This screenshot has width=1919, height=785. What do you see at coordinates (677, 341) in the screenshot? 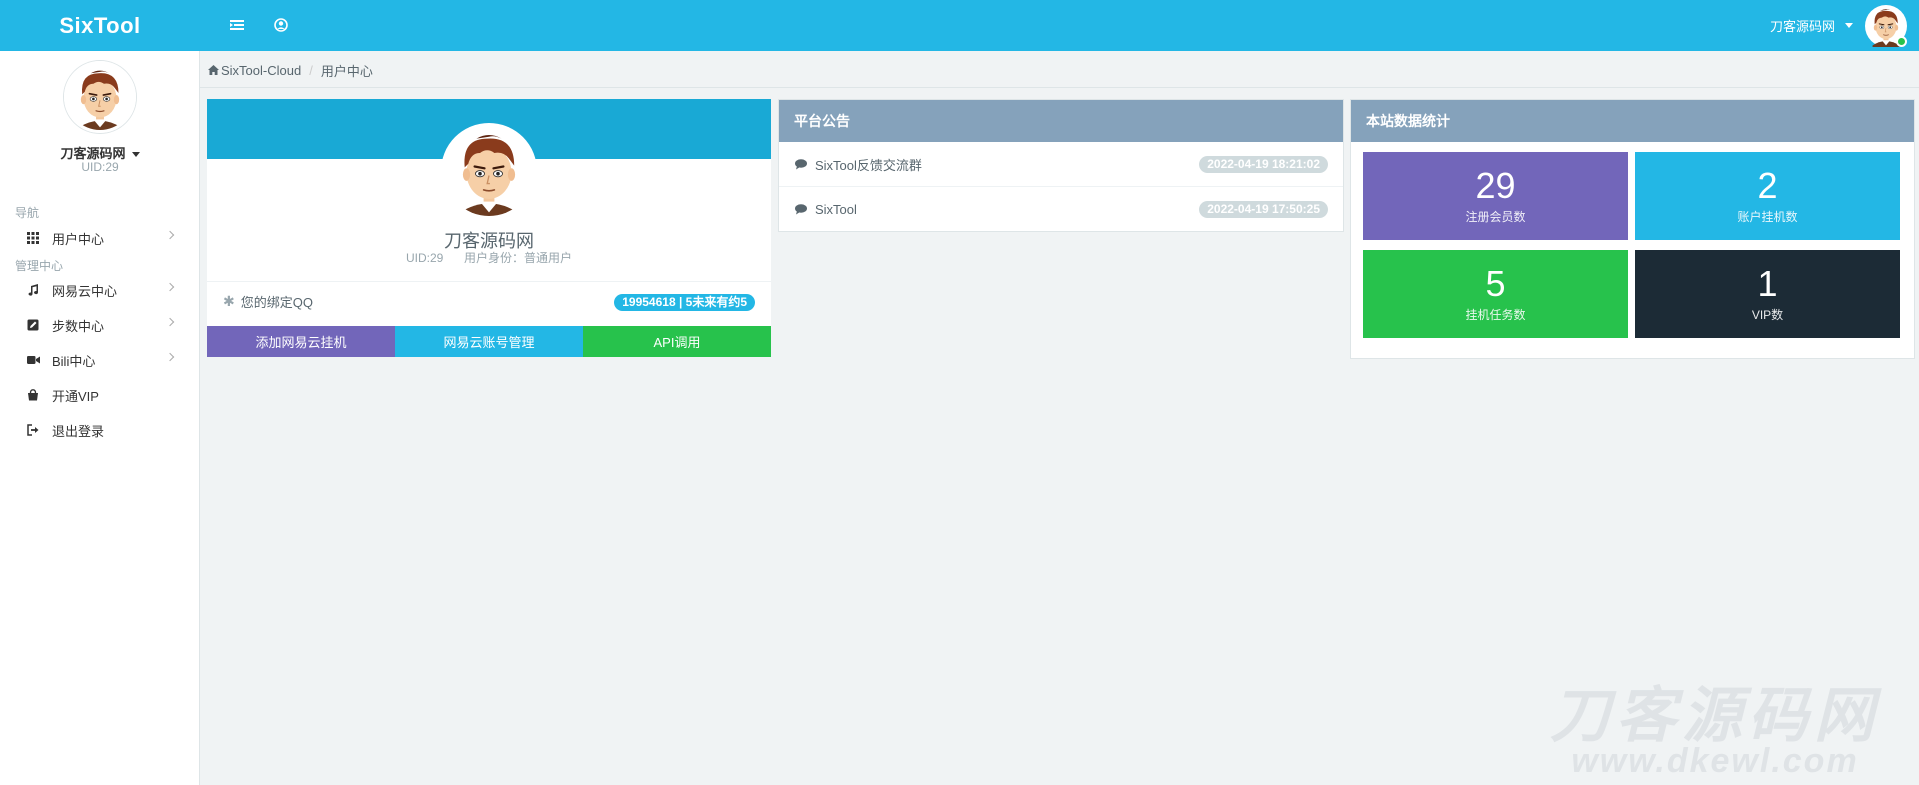
I see `api-call-button: API调用` at bounding box center [677, 341].